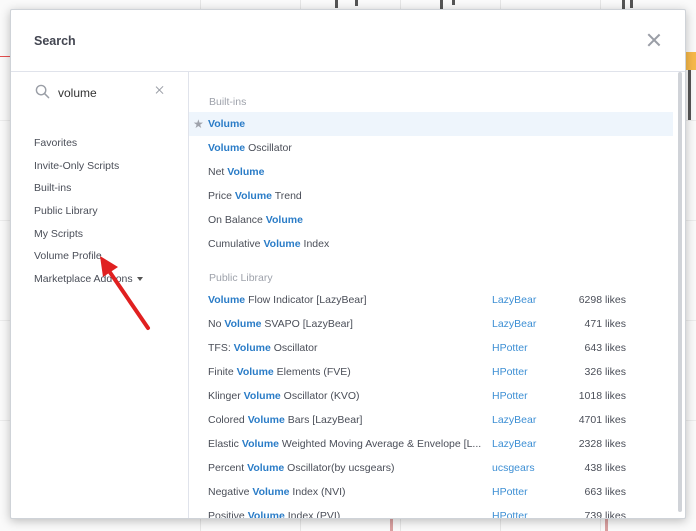 The height and width of the screenshot is (531, 696). I want to click on result-name-suffix: Index (NVI), so click(317, 492).